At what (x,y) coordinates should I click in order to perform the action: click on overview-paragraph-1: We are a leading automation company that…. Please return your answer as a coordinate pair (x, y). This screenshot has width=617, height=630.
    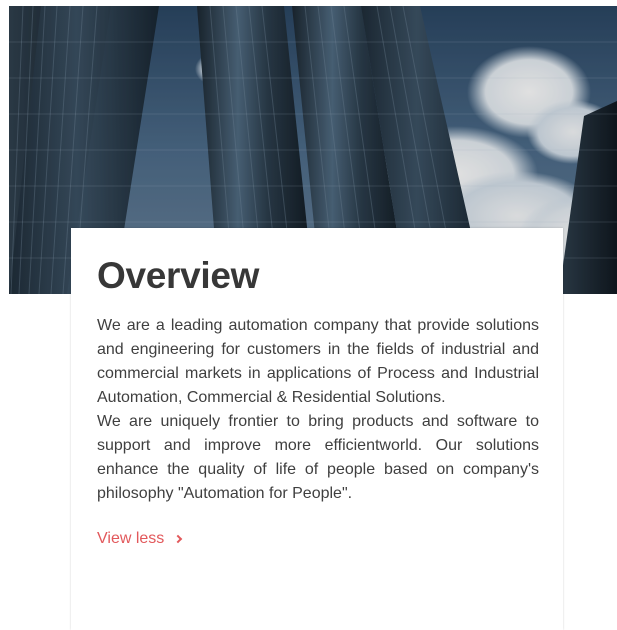
    Looking at the image, I should click on (318, 361).